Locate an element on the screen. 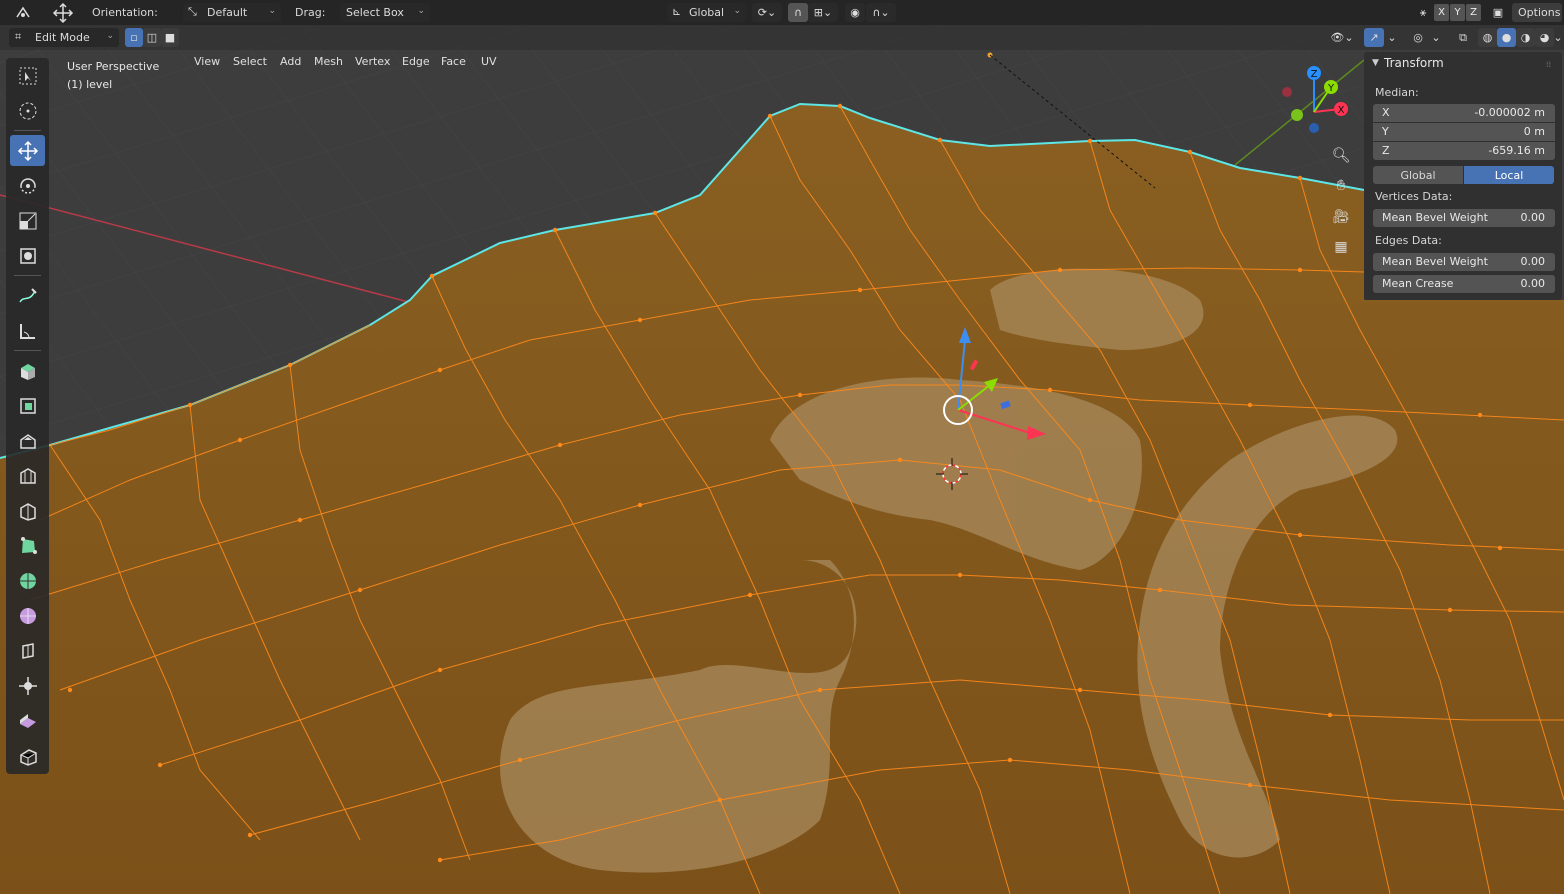  edge-select-mode: ◫ is located at coordinates (152, 37).